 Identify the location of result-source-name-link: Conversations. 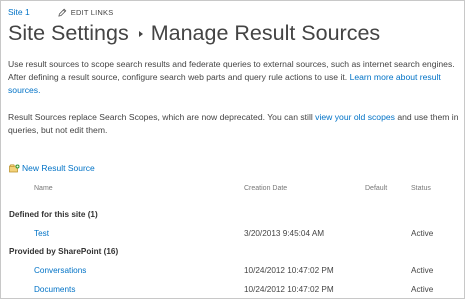
(60, 270).